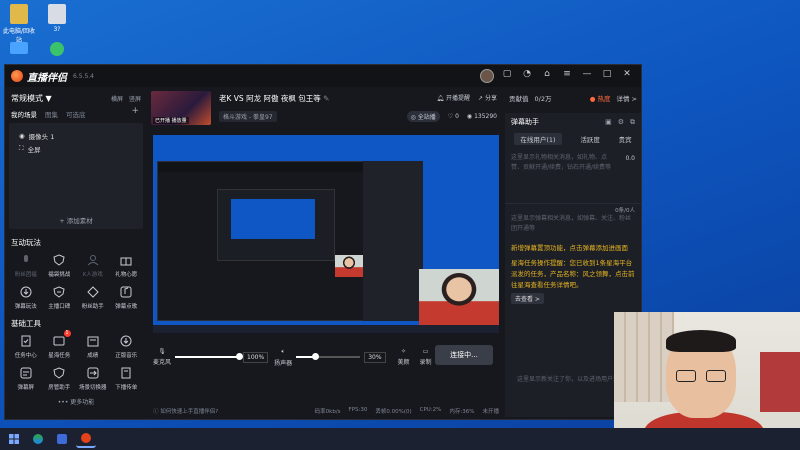 The height and width of the screenshot is (450, 800). Describe the element at coordinates (375, 357) in the screenshot. I see `speaker-volume-value: 30%` at that location.